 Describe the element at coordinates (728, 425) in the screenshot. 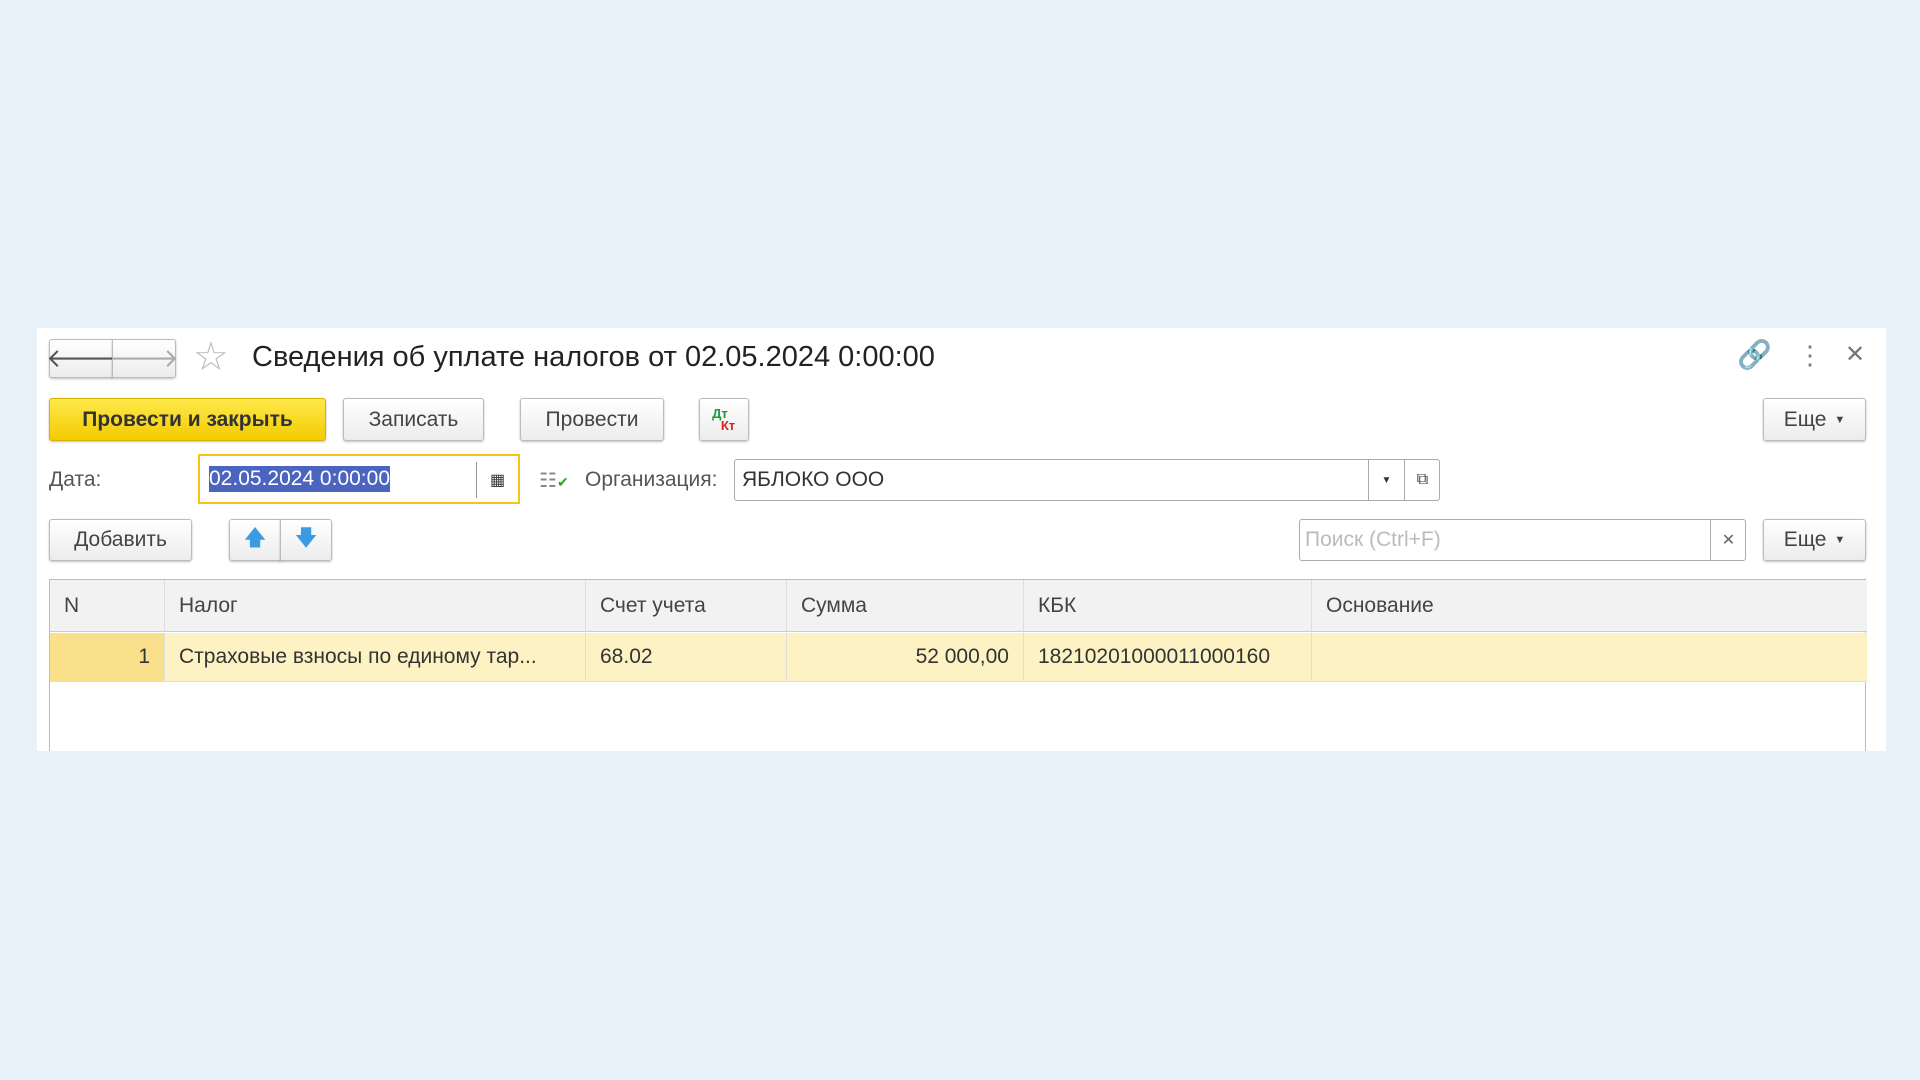

I see `kt-label: Кт` at that location.